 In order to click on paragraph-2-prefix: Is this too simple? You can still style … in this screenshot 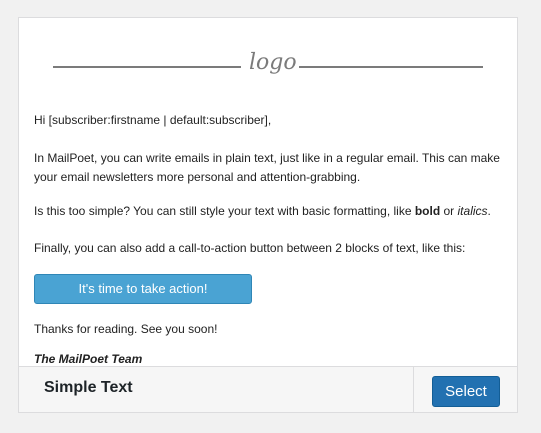, I will do `click(224, 211)`.